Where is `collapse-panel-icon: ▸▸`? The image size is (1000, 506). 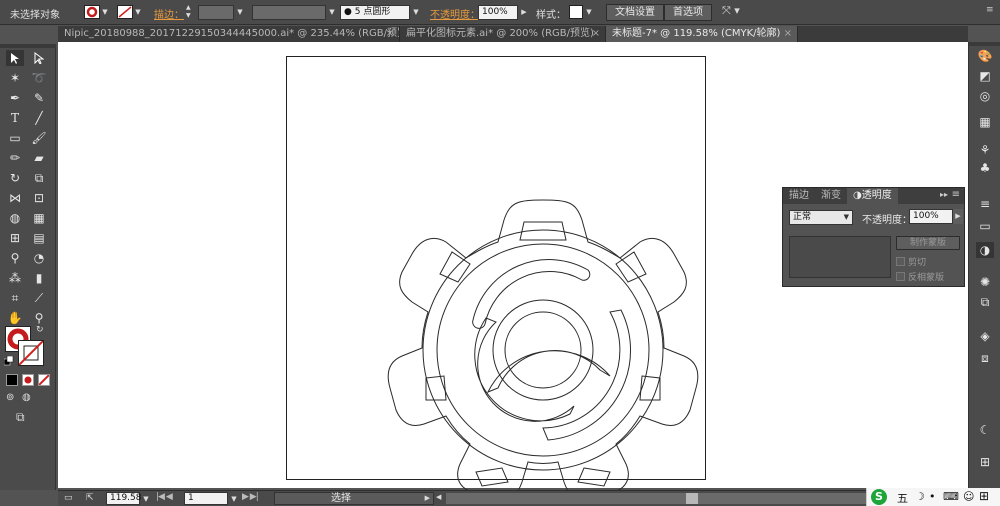 collapse-panel-icon: ▸▸ is located at coordinates (944, 194).